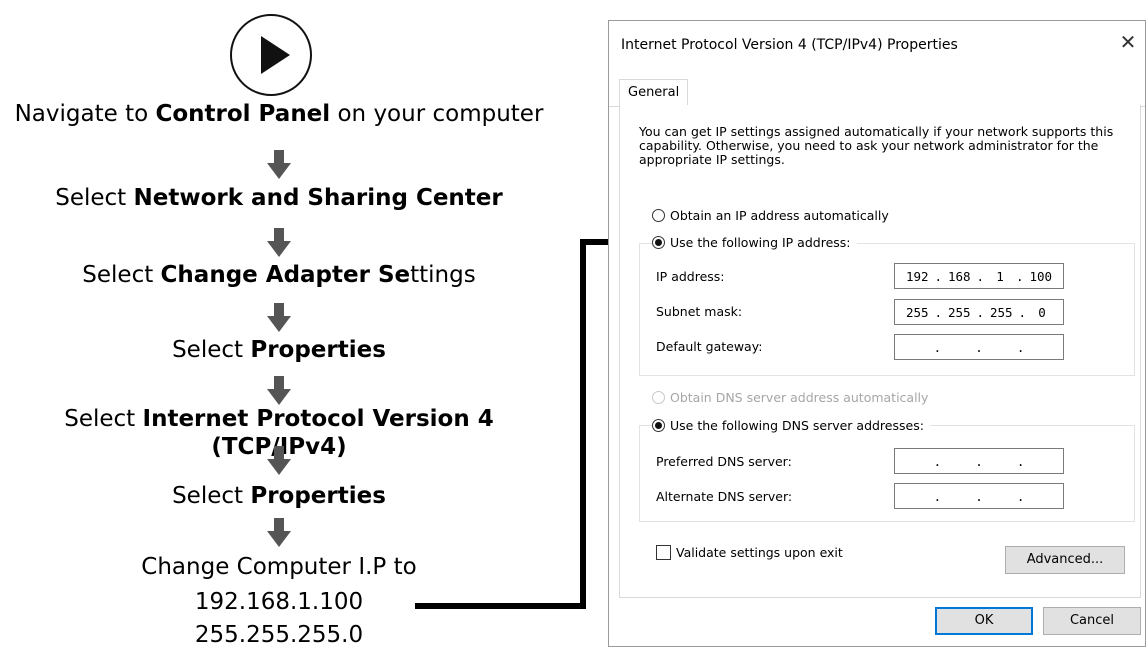  Describe the element at coordinates (984, 621) in the screenshot. I see `ok-button: OK` at that location.